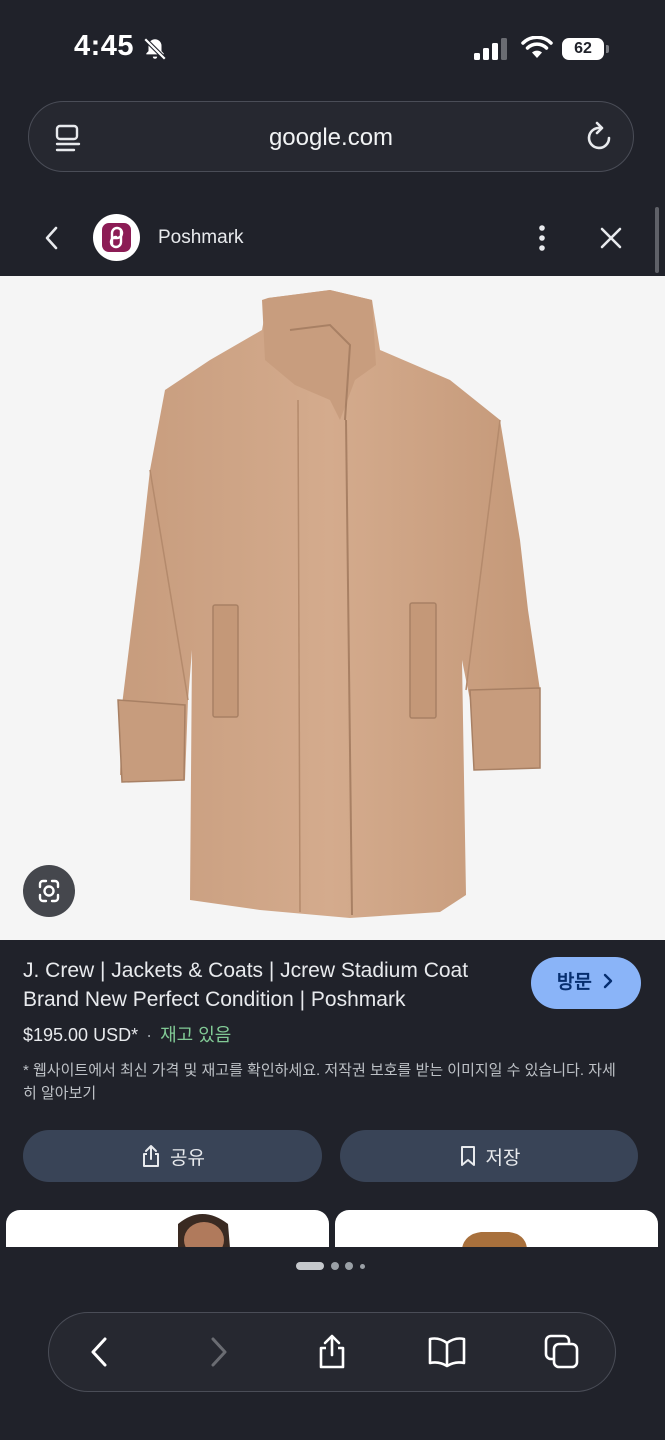 This screenshot has height=1440, width=665. I want to click on reload-icon, so click(600, 137).